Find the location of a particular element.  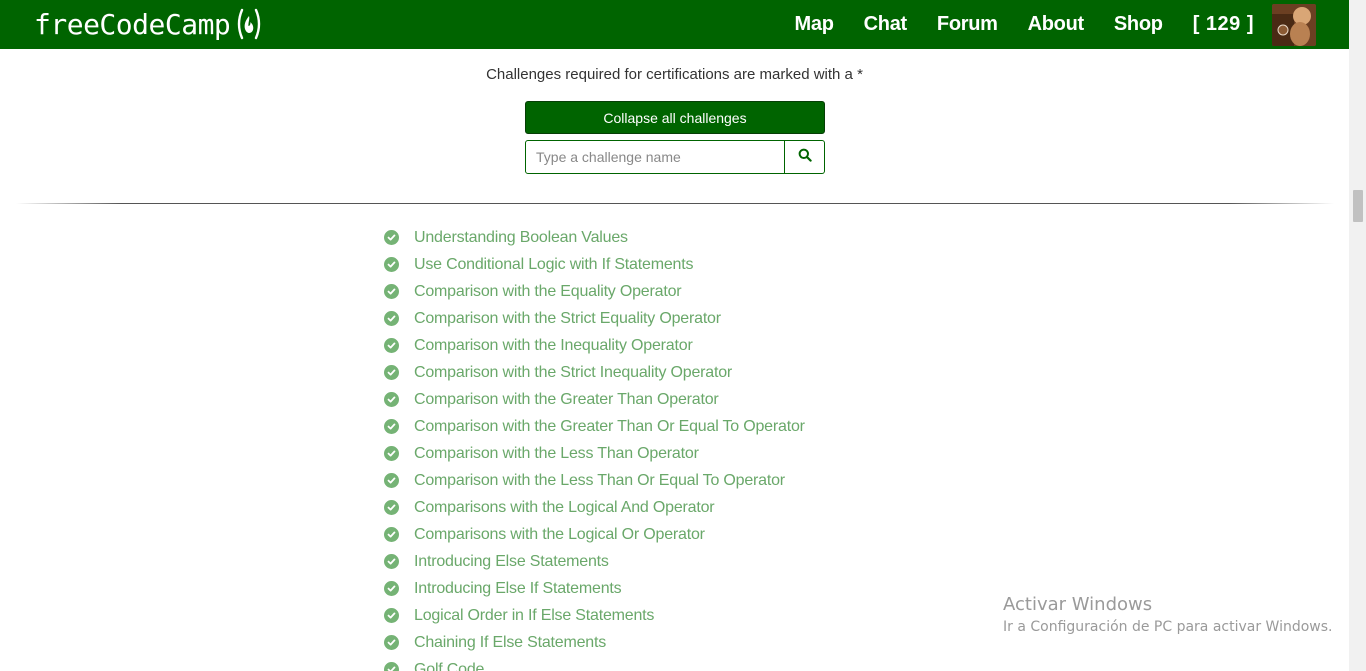

challenge-label: Understanding Boolean Values is located at coordinates (521, 238).